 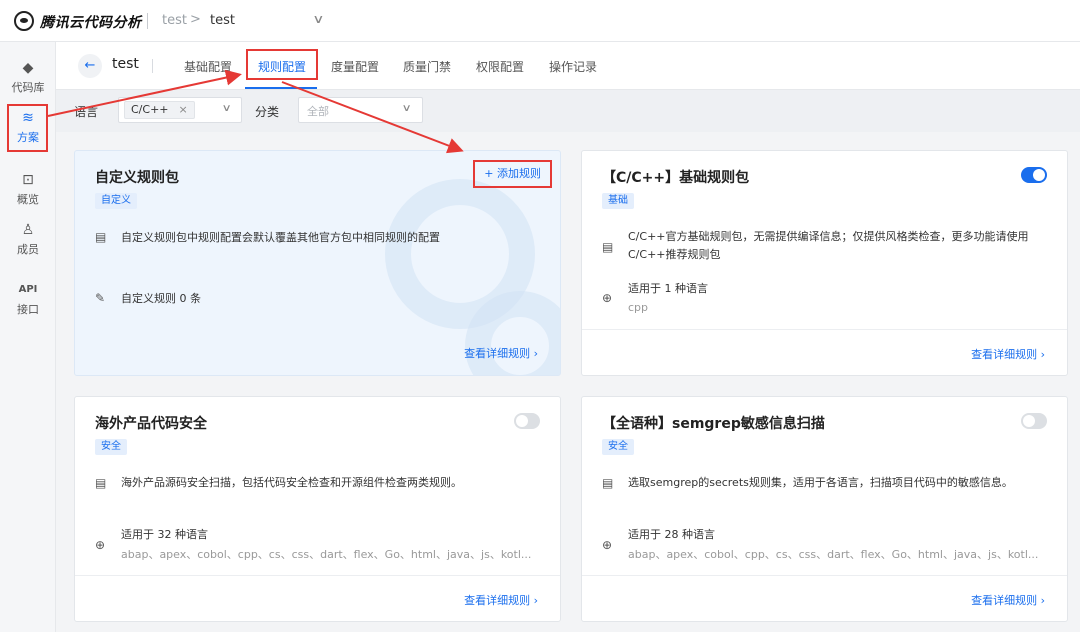 I want to click on close-icon: ×, so click(x=183, y=109).